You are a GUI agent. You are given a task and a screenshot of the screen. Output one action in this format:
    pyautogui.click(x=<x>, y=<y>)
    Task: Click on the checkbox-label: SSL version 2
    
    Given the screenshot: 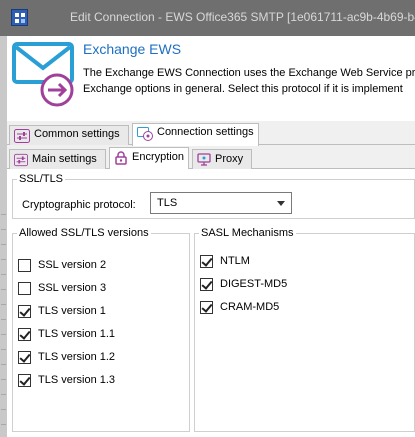 What is the action you would take?
    pyautogui.click(x=72, y=265)
    